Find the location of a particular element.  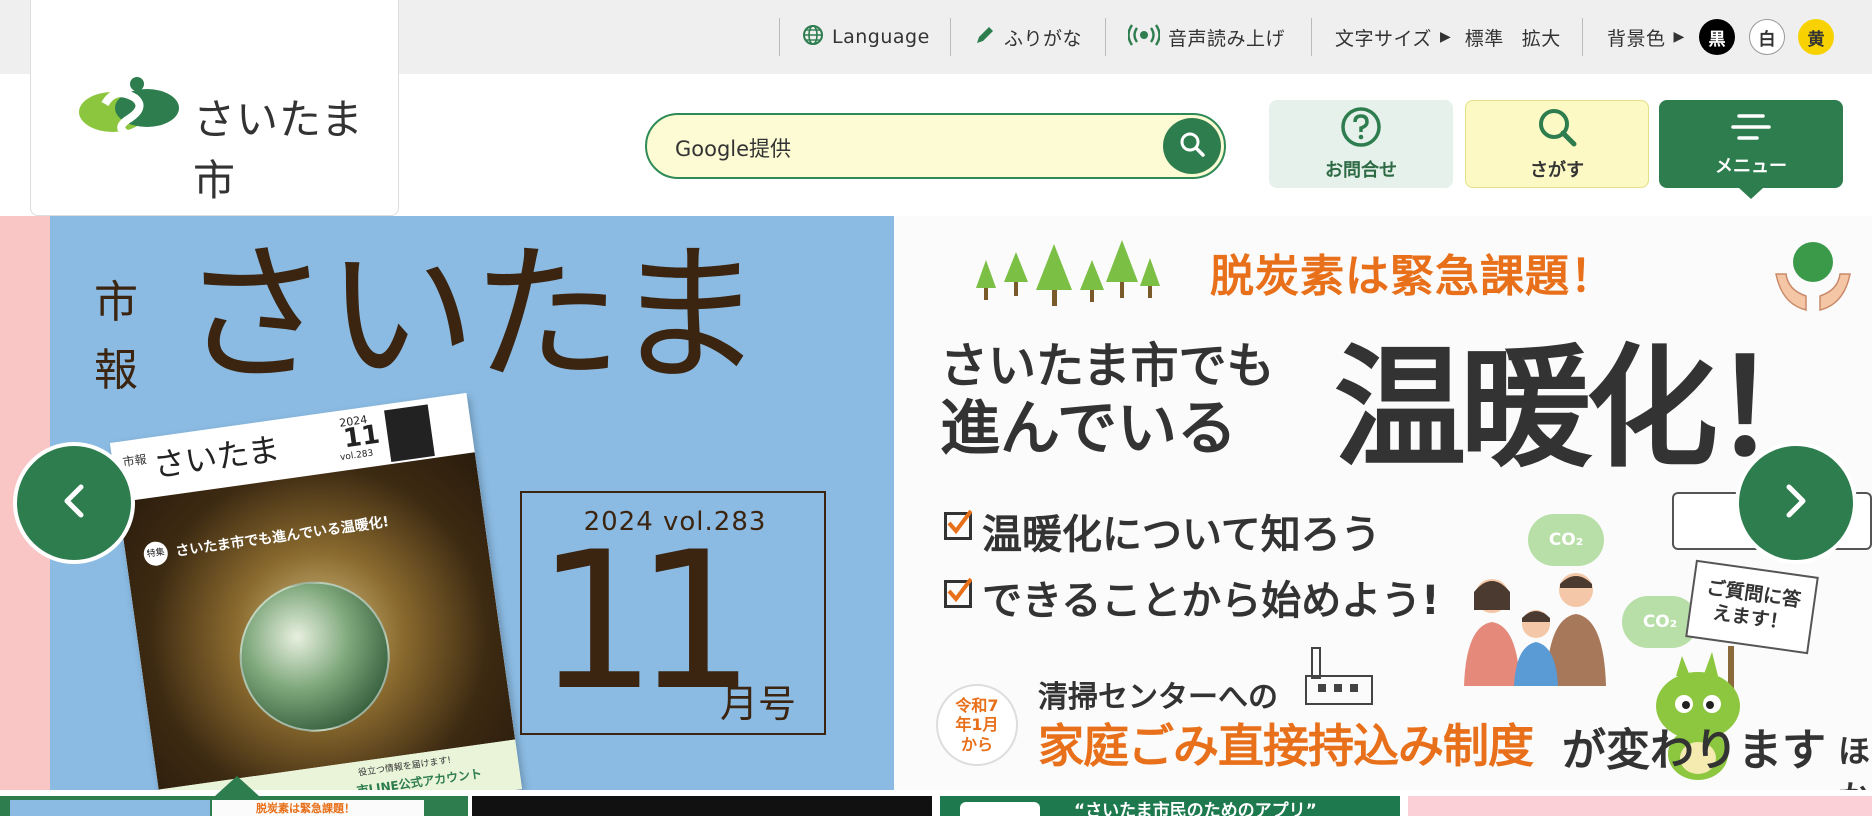

announcement-change: が変わります is located at coordinates (1694, 750).